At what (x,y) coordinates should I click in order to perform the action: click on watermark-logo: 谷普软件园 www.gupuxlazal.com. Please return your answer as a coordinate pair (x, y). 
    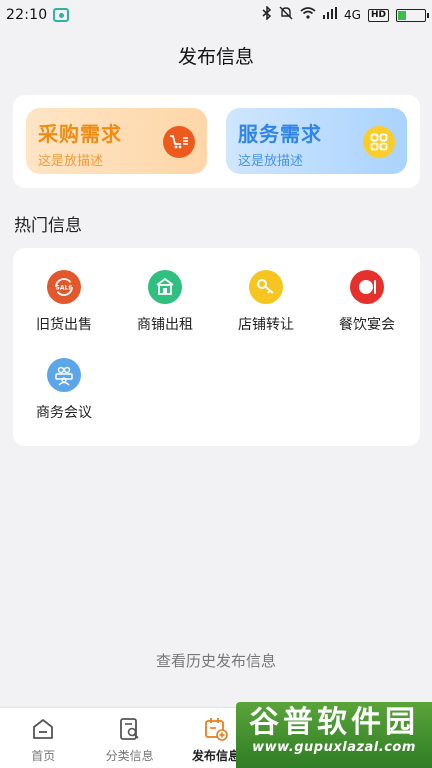
    Looking at the image, I should click on (334, 735).